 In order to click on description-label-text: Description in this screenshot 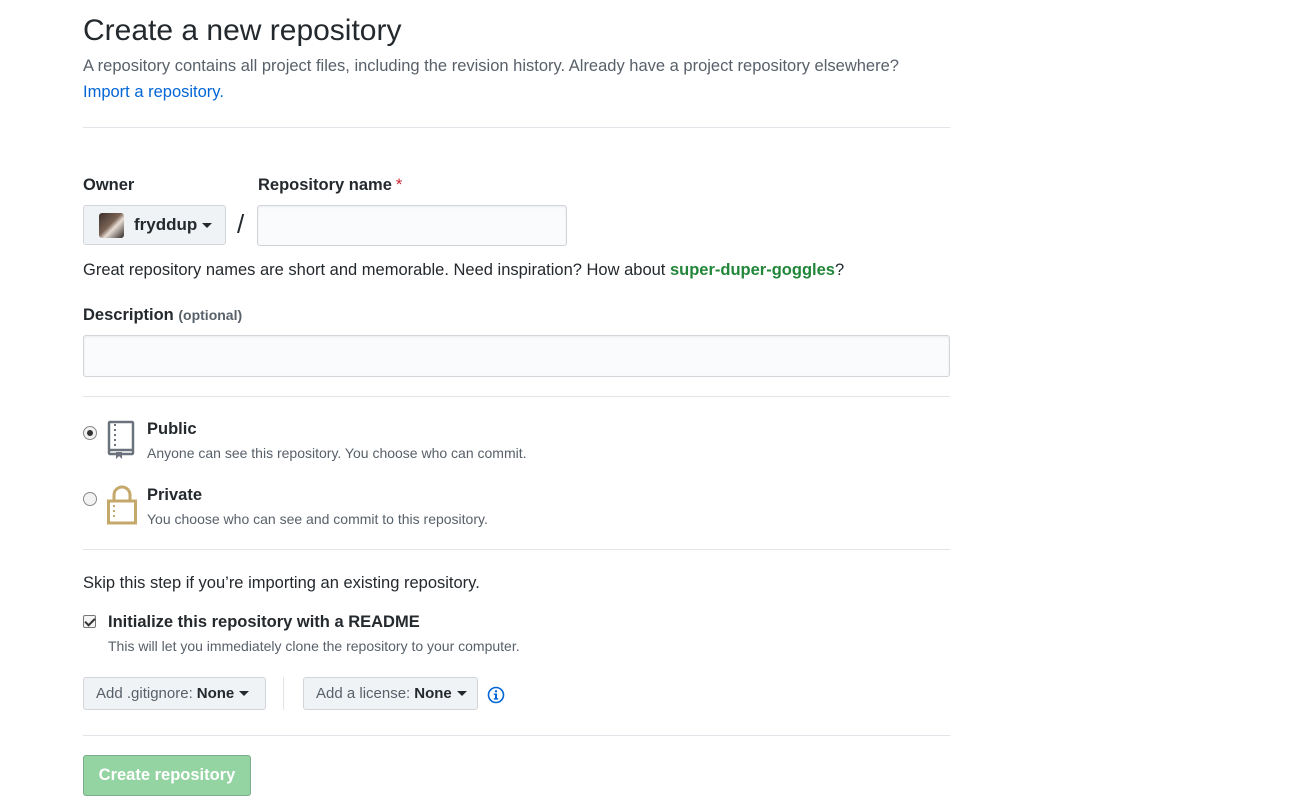, I will do `click(128, 315)`.